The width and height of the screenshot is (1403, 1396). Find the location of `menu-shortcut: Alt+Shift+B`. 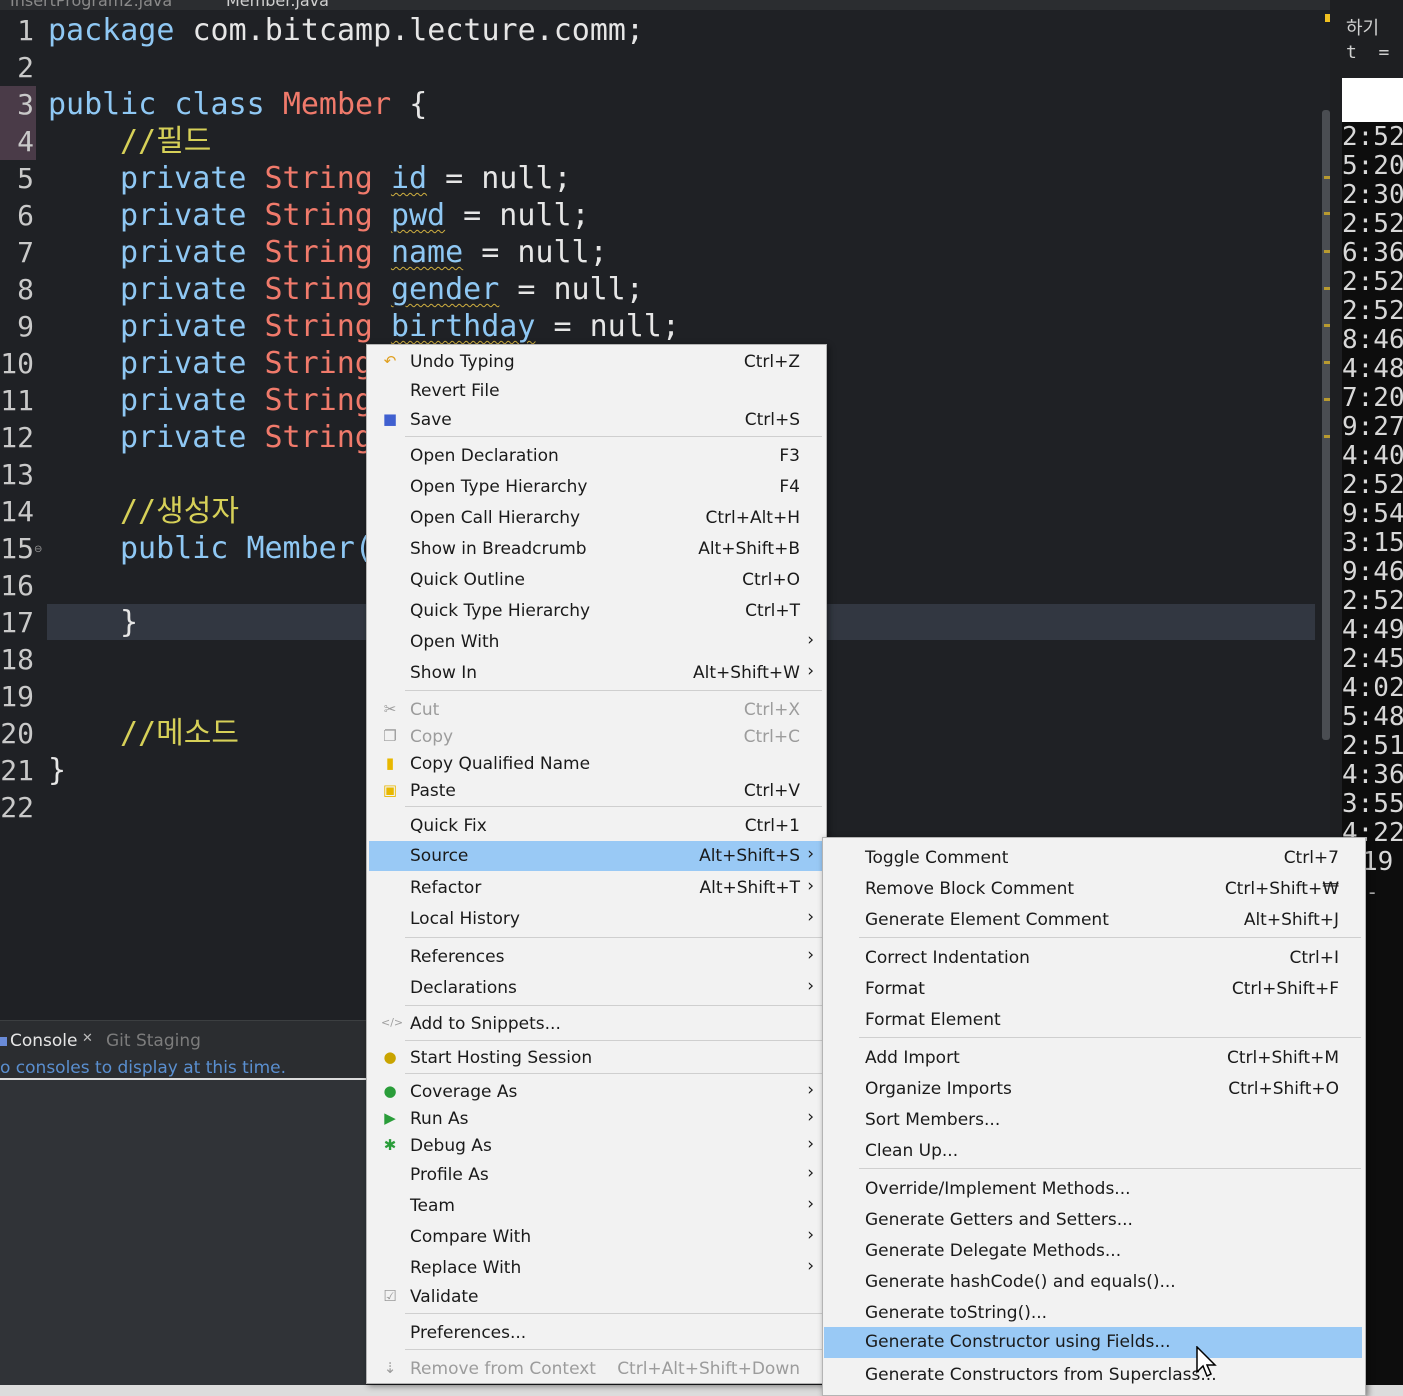

menu-shortcut: Alt+Shift+B is located at coordinates (749, 549).